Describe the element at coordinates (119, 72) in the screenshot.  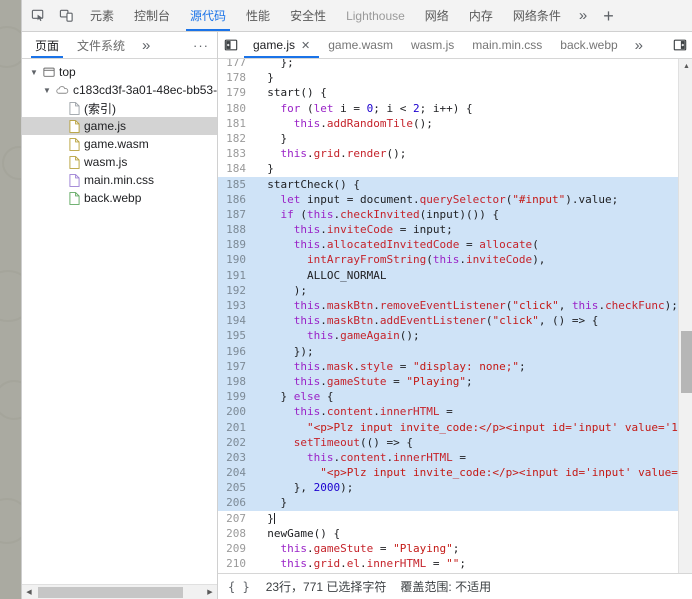
I see `file-tree-item: ▼ top` at that location.